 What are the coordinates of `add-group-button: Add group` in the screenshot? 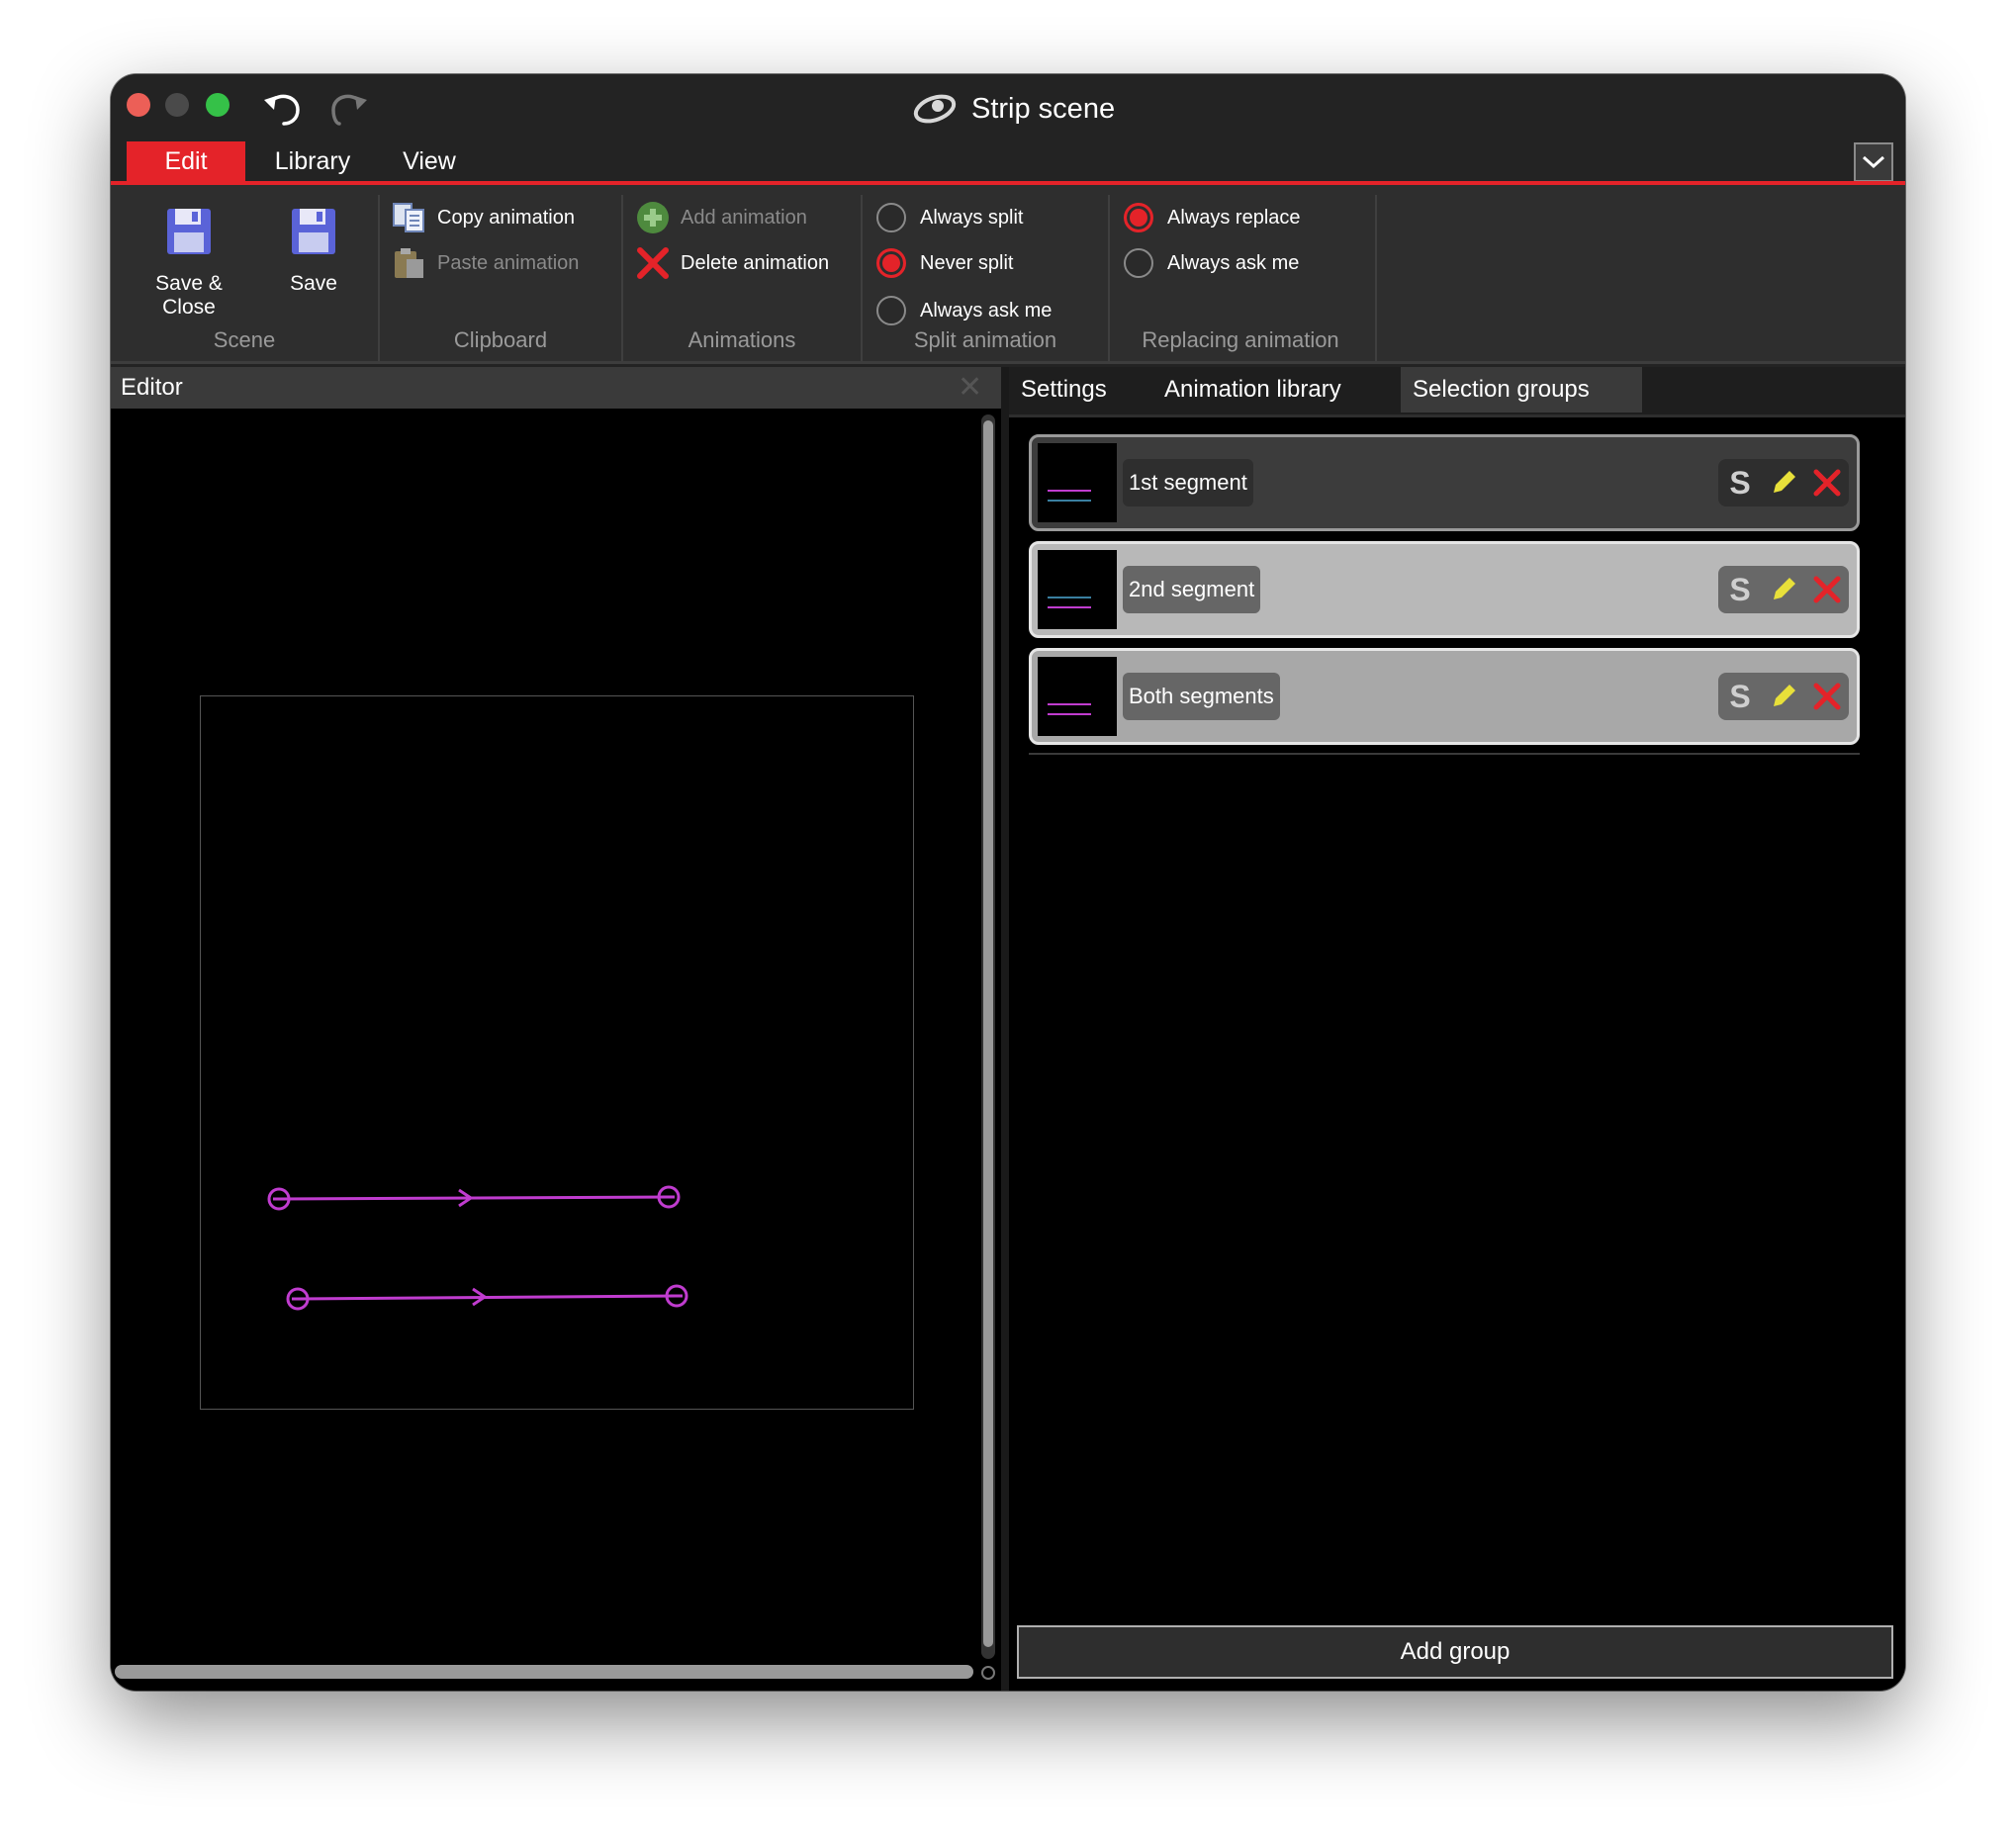 It's located at (1455, 1652).